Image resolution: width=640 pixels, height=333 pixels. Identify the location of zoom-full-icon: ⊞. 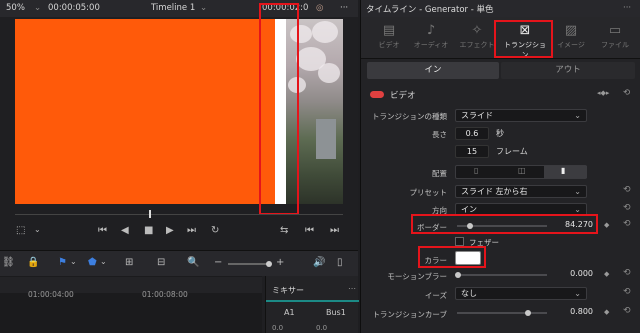
(129, 262).